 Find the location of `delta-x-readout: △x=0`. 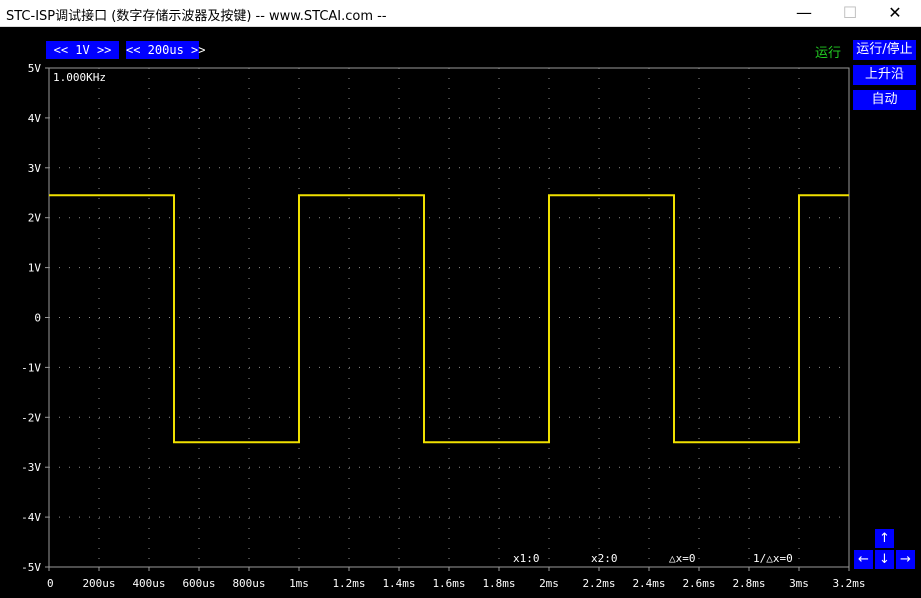

delta-x-readout: △x=0 is located at coordinates (682, 558).